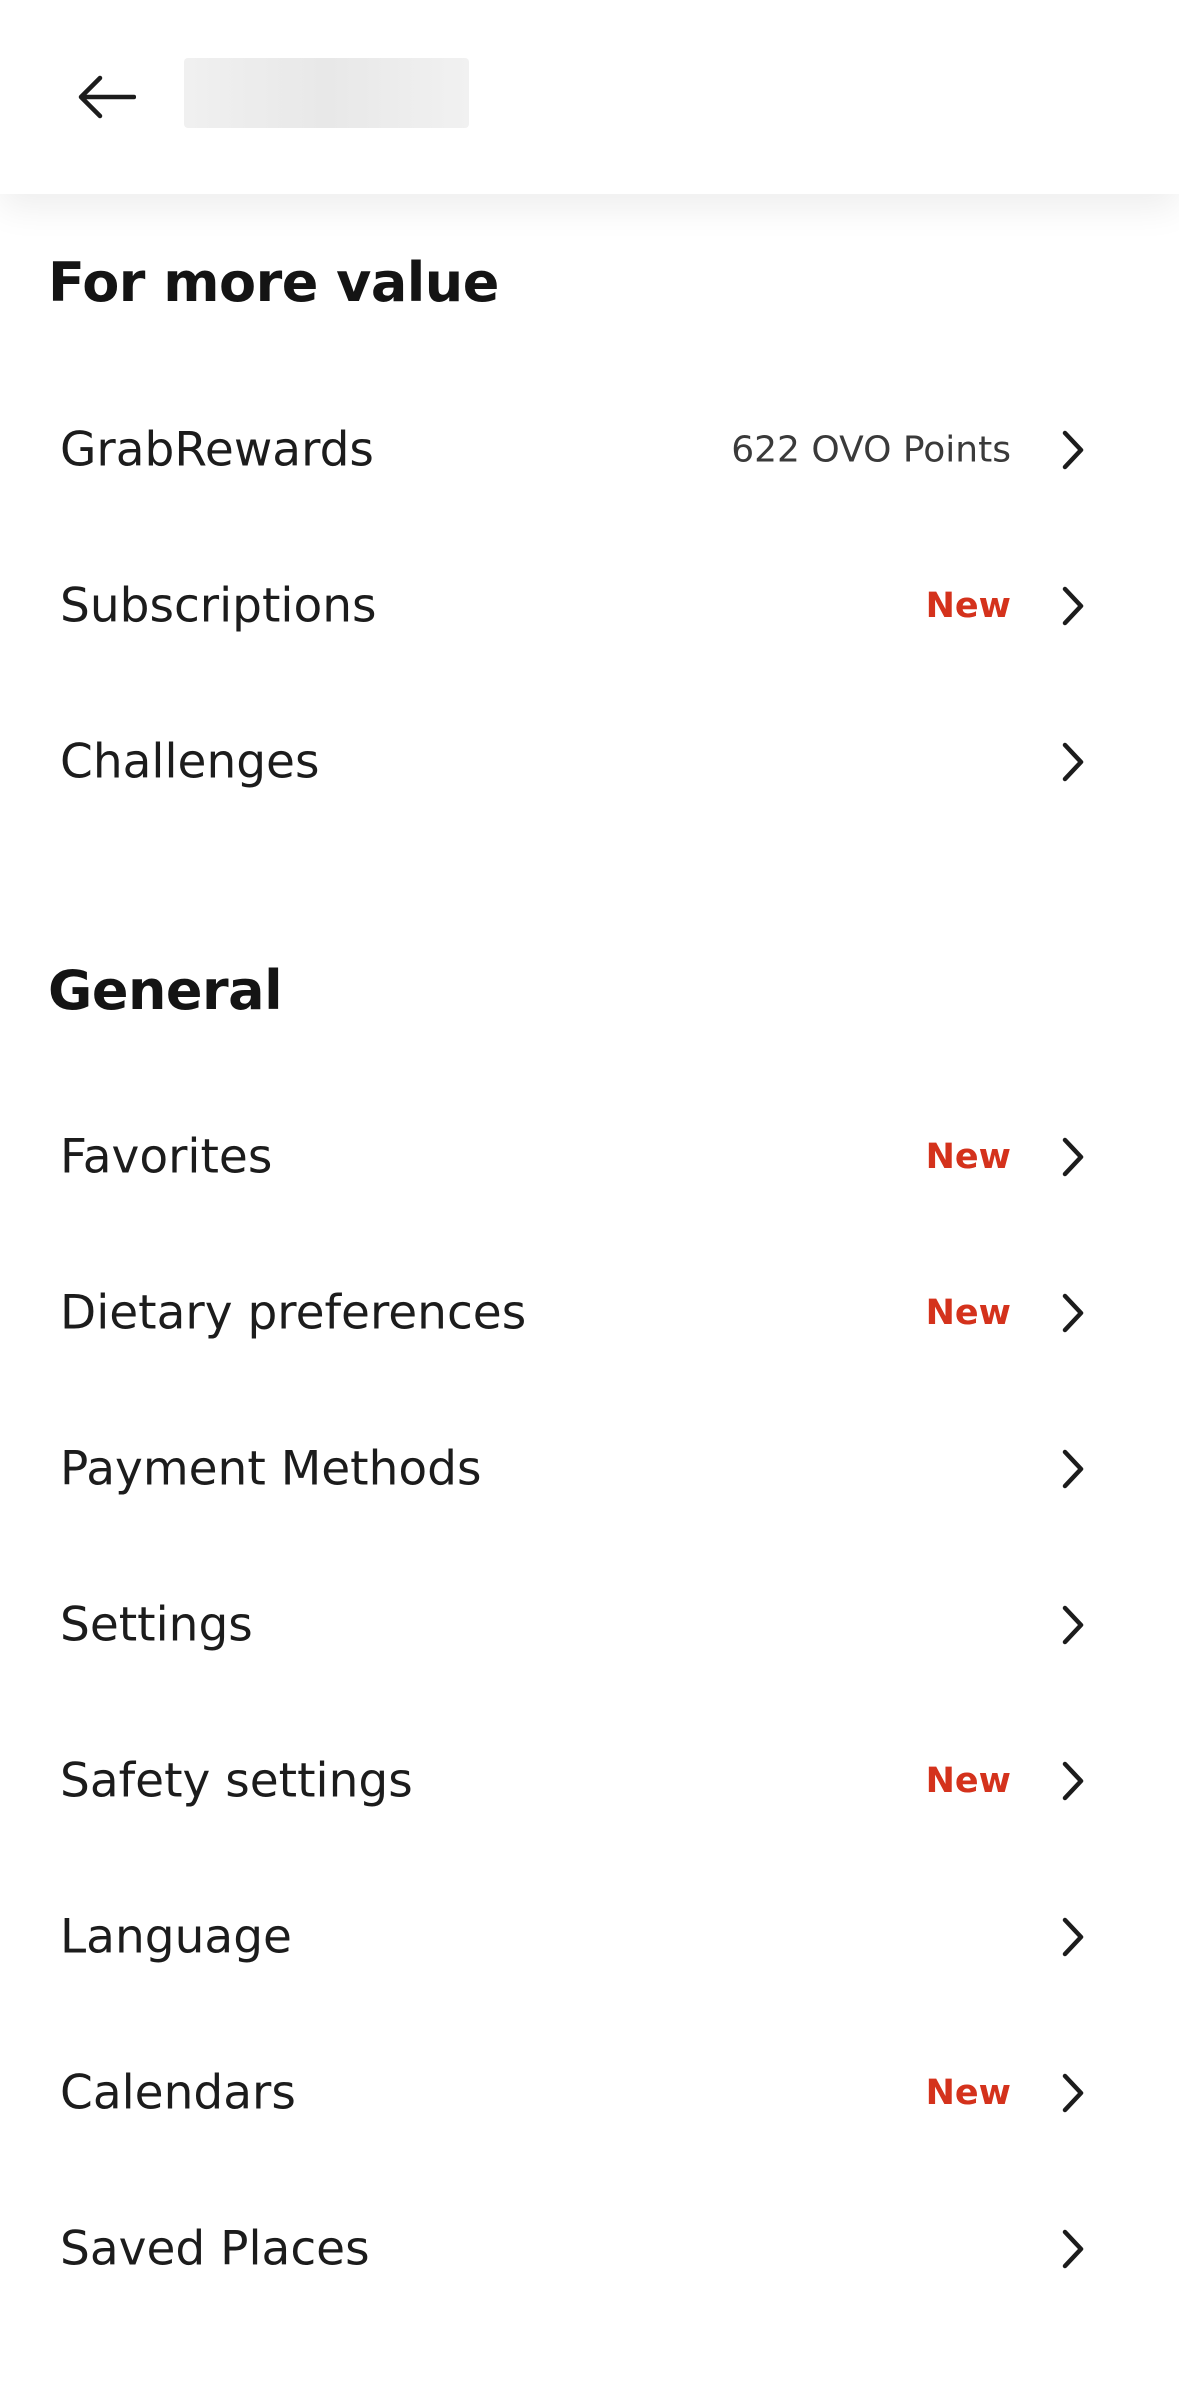 The width and height of the screenshot is (1179, 2396). Describe the element at coordinates (217, 450) in the screenshot. I see `menu-item-label: GrabRewards` at that location.